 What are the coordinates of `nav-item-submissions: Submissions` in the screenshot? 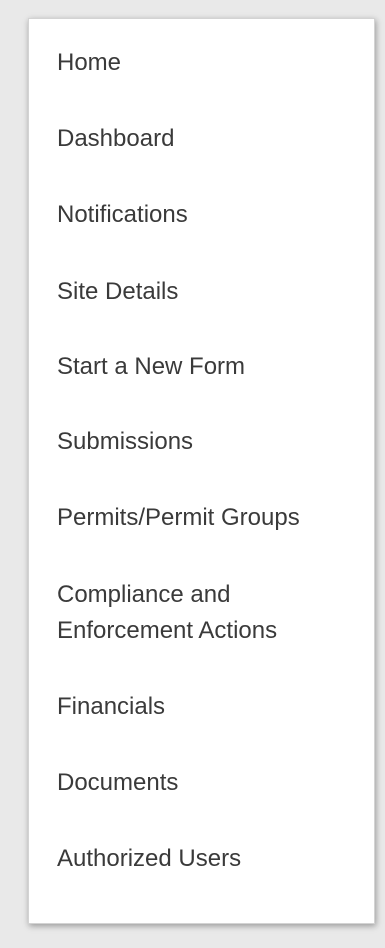 It's located at (207, 442).